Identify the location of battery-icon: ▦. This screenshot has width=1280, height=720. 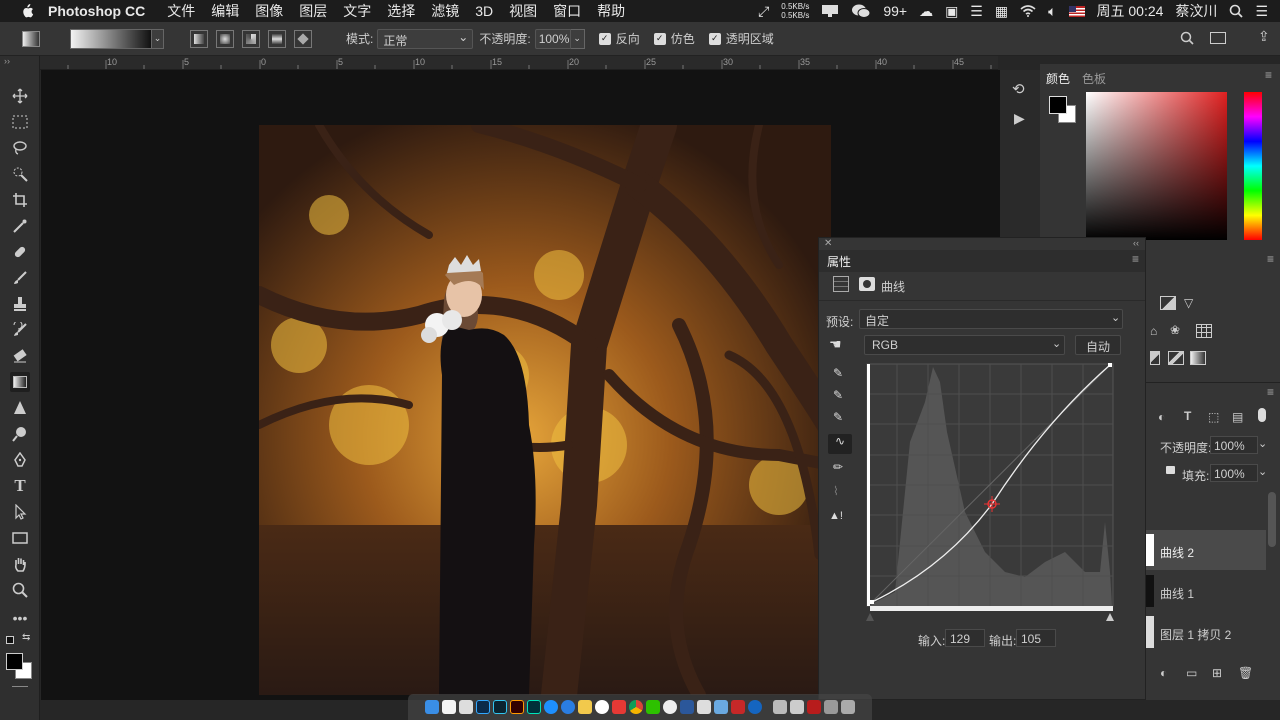
(1001, 11).